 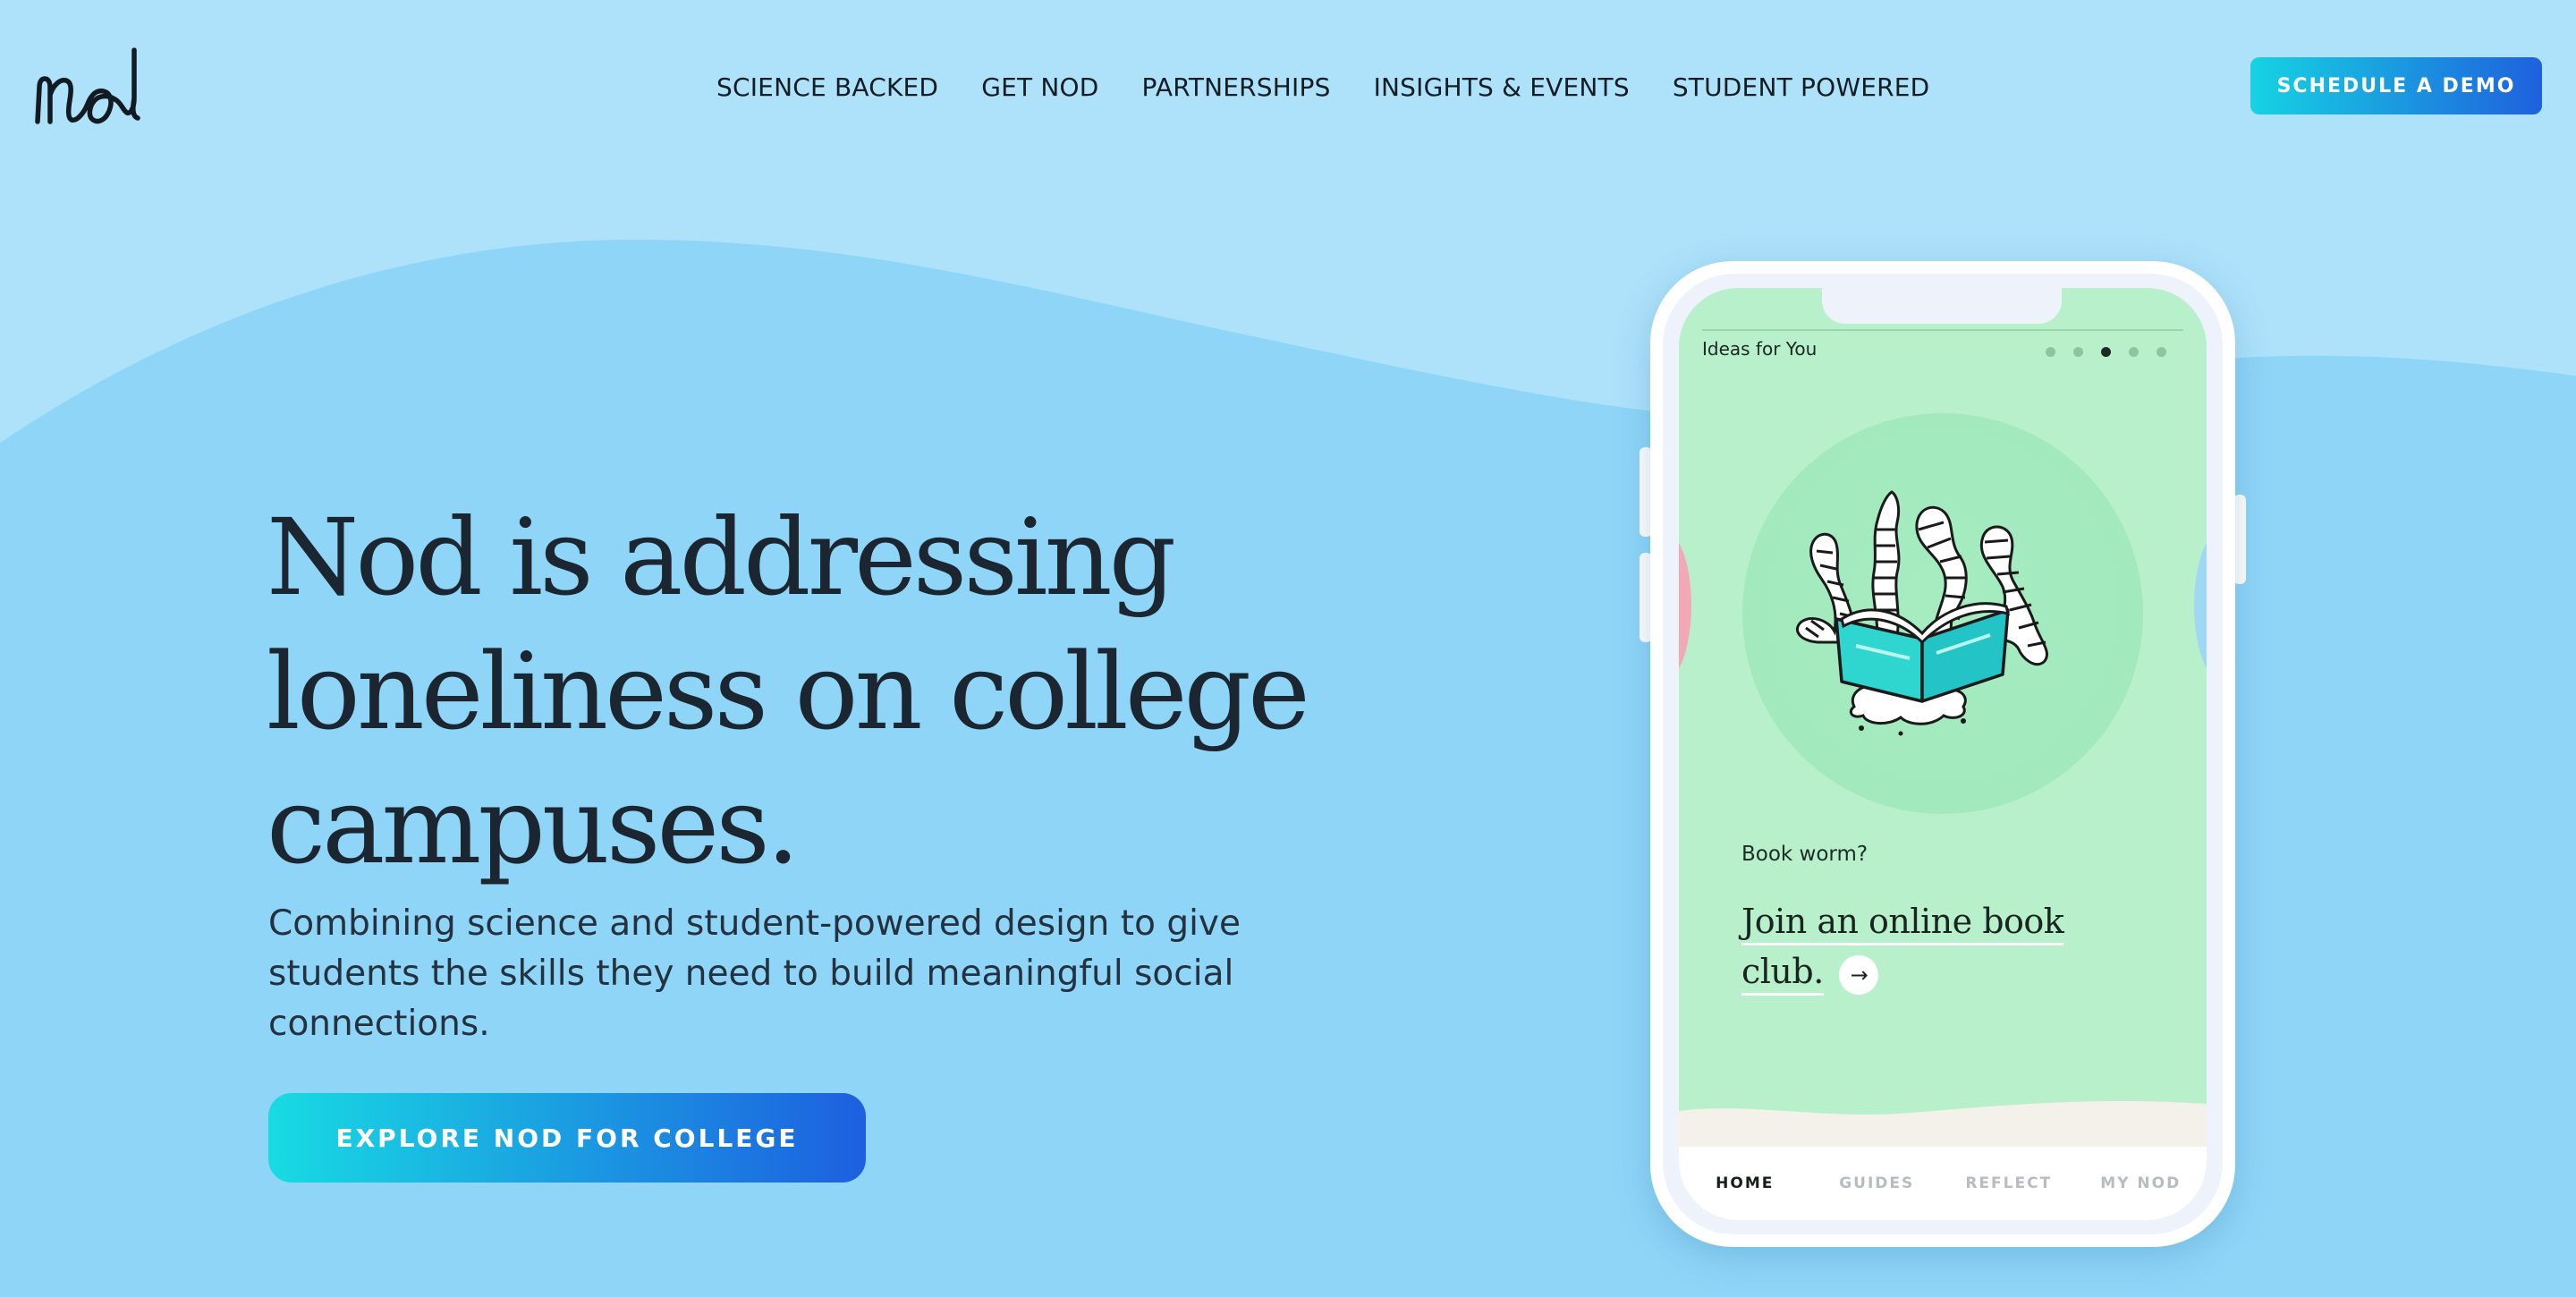 What do you see at coordinates (1801, 88) in the screenshot?
I see `nav-item-student-powered: STUDENT POWERED` at bounding box center [1801, 88].